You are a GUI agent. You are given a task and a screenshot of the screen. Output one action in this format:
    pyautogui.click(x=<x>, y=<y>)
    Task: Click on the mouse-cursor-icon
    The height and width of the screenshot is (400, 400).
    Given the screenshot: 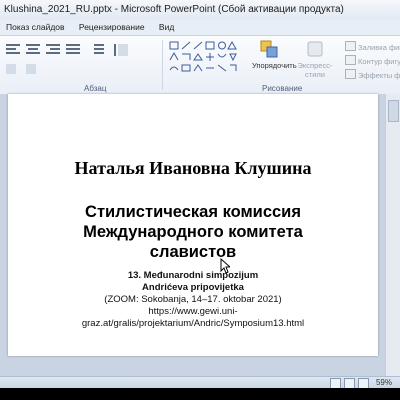 What is the action you would take?
    pyautogui.click(x=225, y=266)
    